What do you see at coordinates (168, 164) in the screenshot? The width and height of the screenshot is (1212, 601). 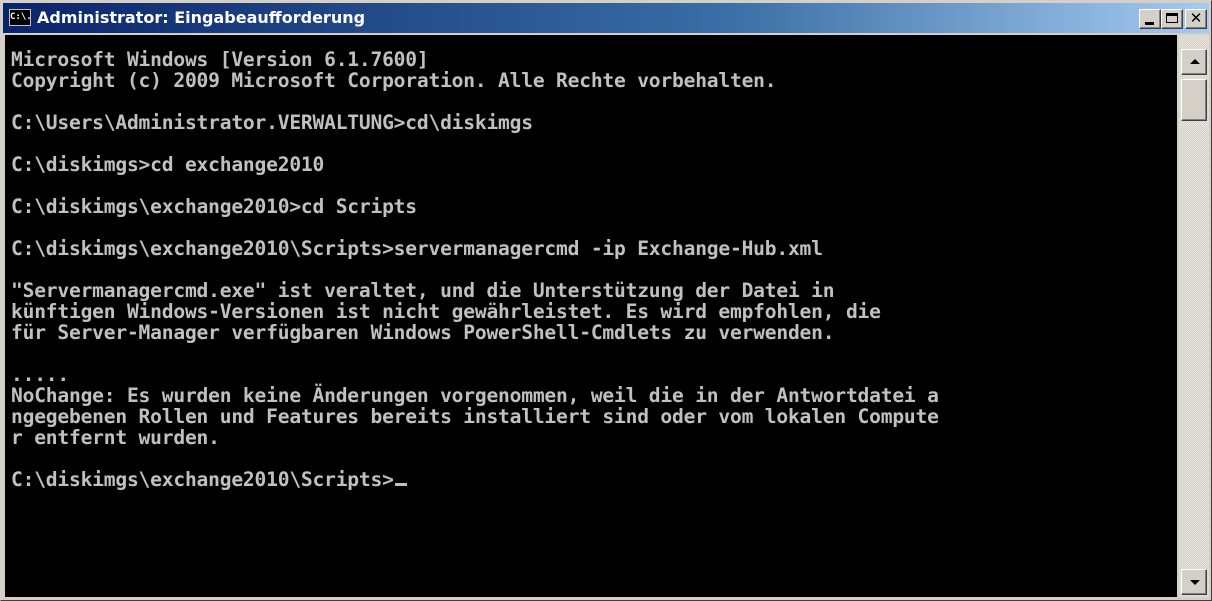 I see `console-line: C:\diskimgs>cd exchange2010` at bounding box center [168, 164].